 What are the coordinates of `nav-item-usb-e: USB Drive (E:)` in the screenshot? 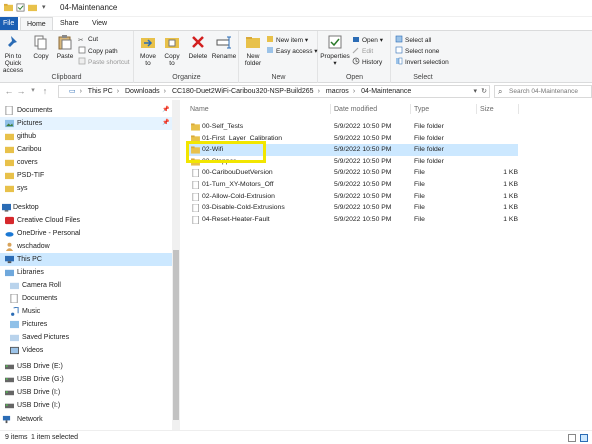 It's located at (86, 366).